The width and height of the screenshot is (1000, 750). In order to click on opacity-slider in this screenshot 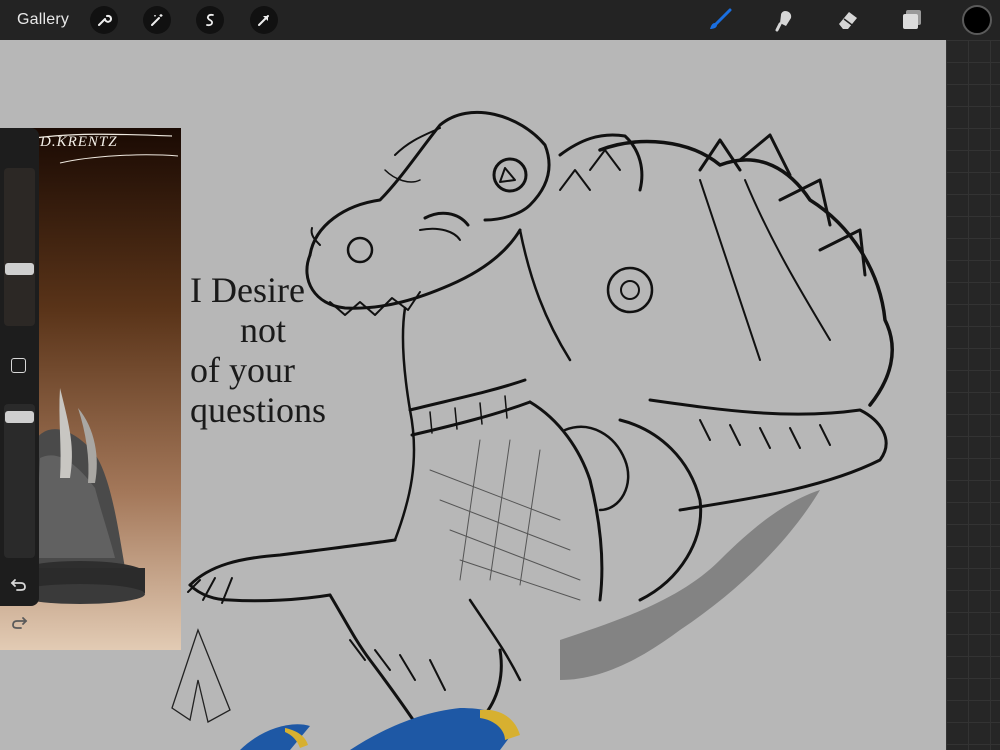, I will do `click(19, 481)`.